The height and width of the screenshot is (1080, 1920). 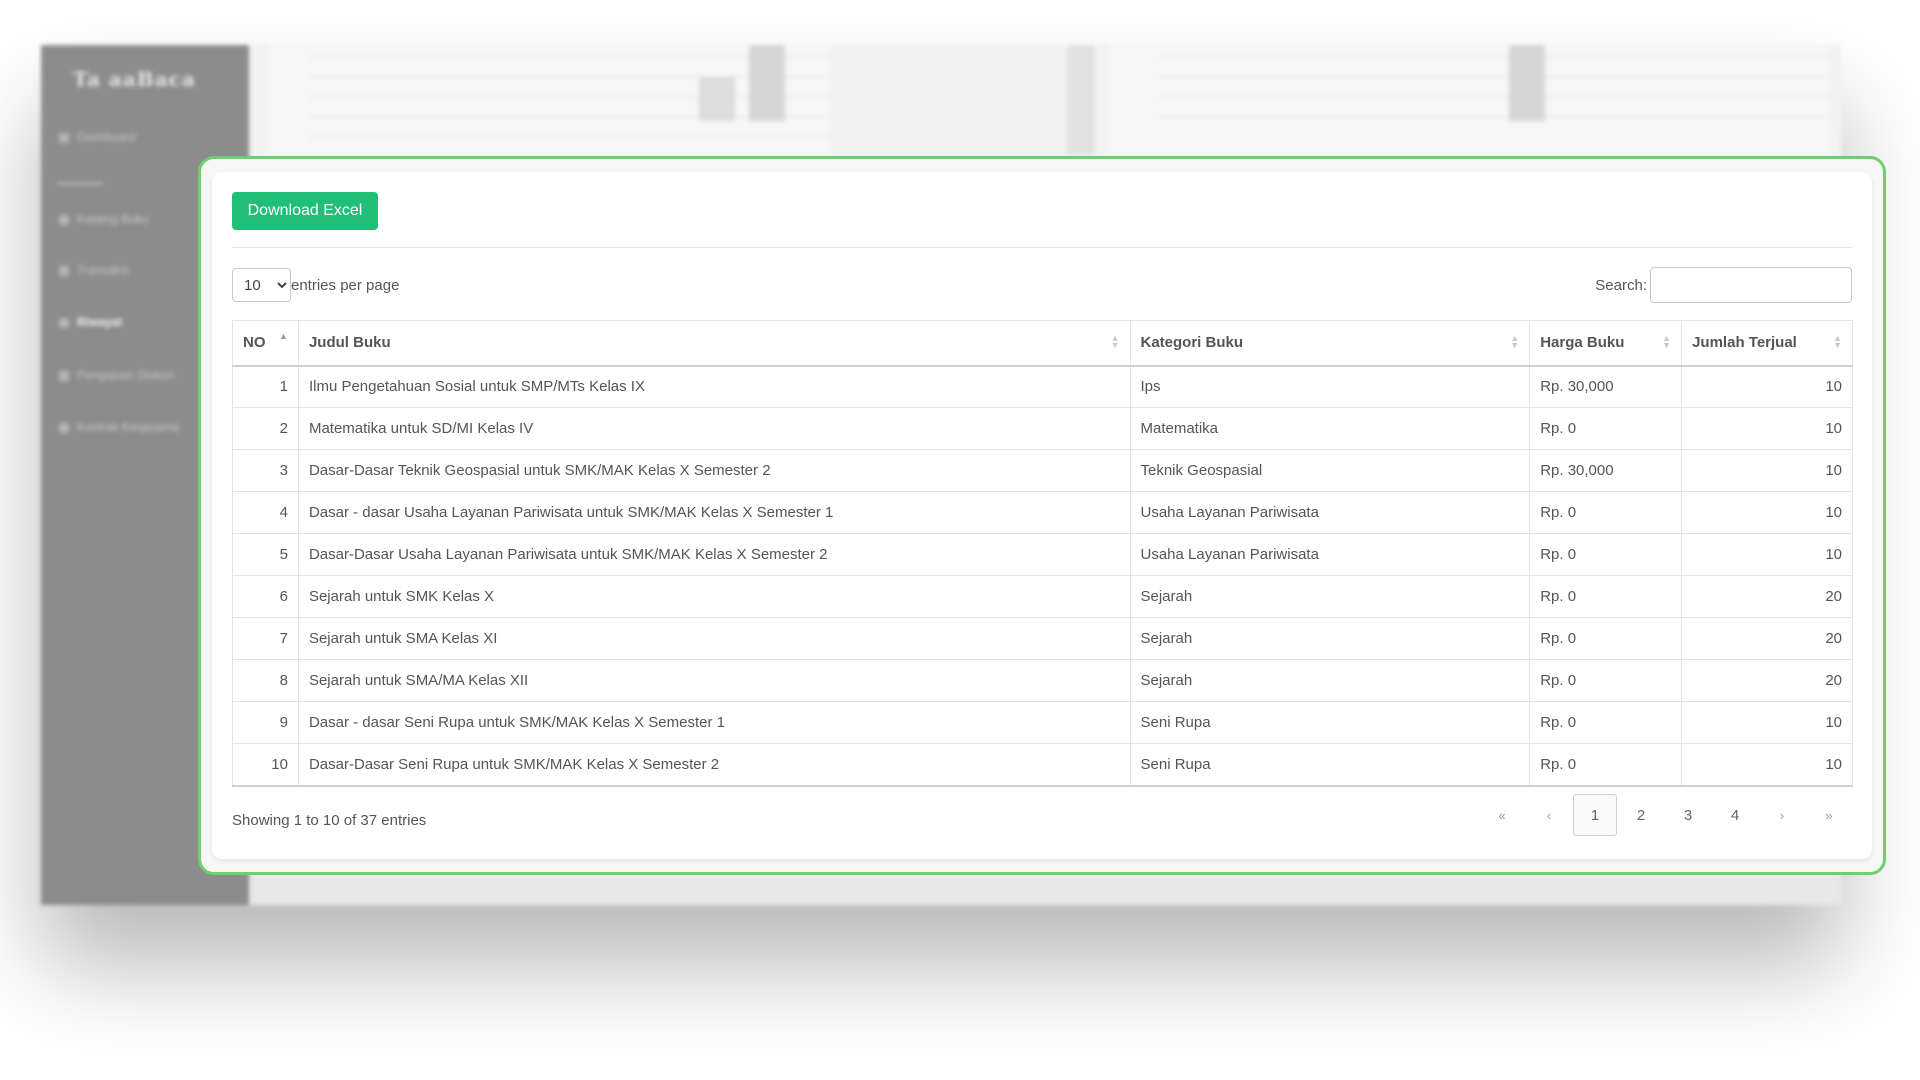 I want to click on last-page-button: », so click(x=1829, y=815).